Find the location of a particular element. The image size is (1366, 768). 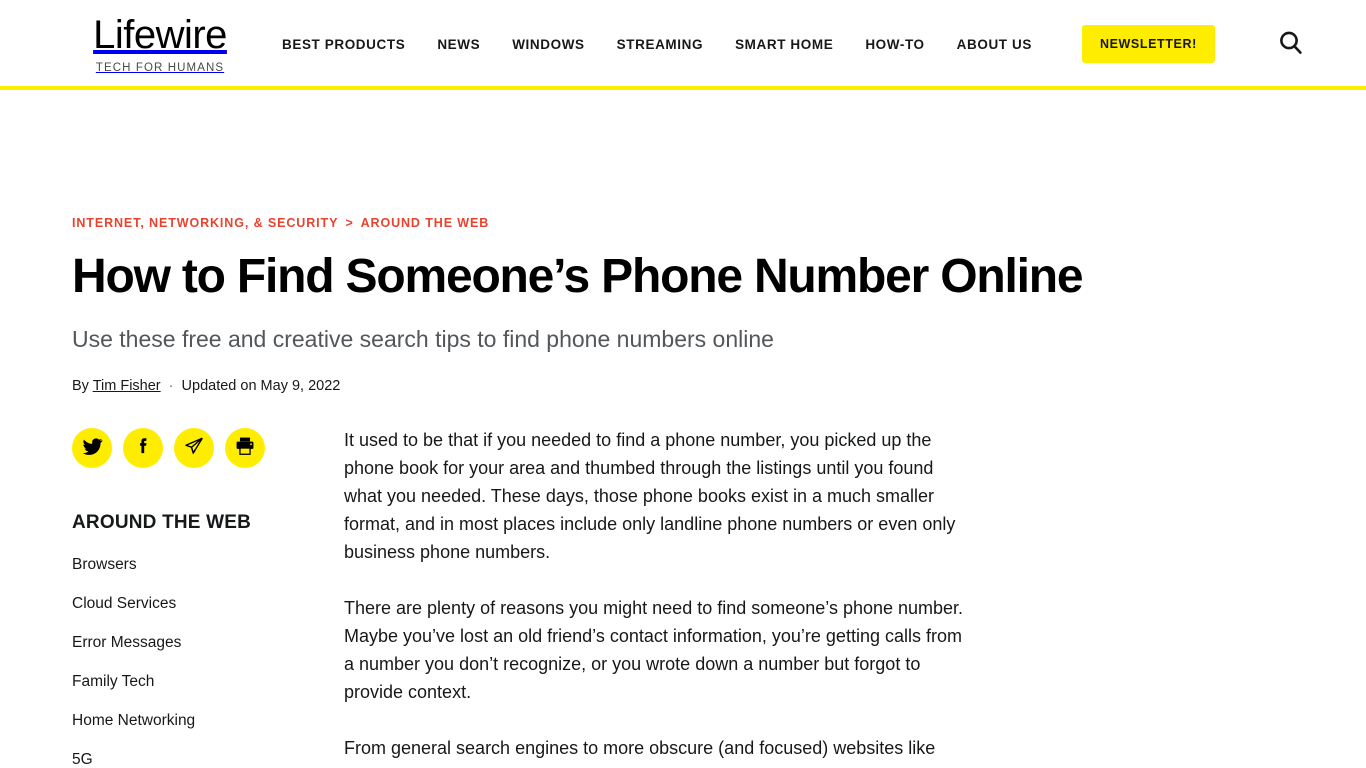

print-button is located at coordinates (245, 447).